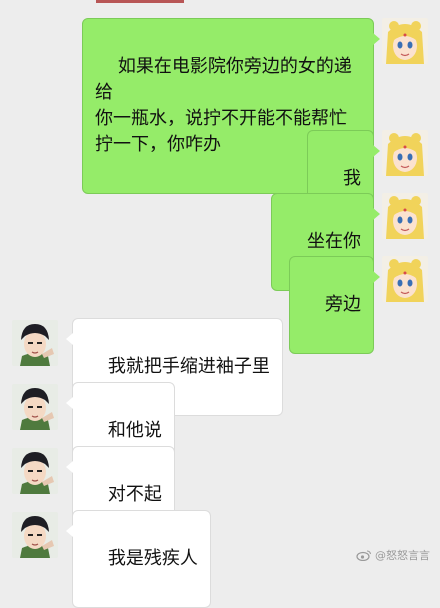 Image resolution: width=440 pixels, height=608 pixels. Describe the element at coordinates (188, 366) in the screenshot. I see `message-text: 我就把手缩进袖子里` at that location.